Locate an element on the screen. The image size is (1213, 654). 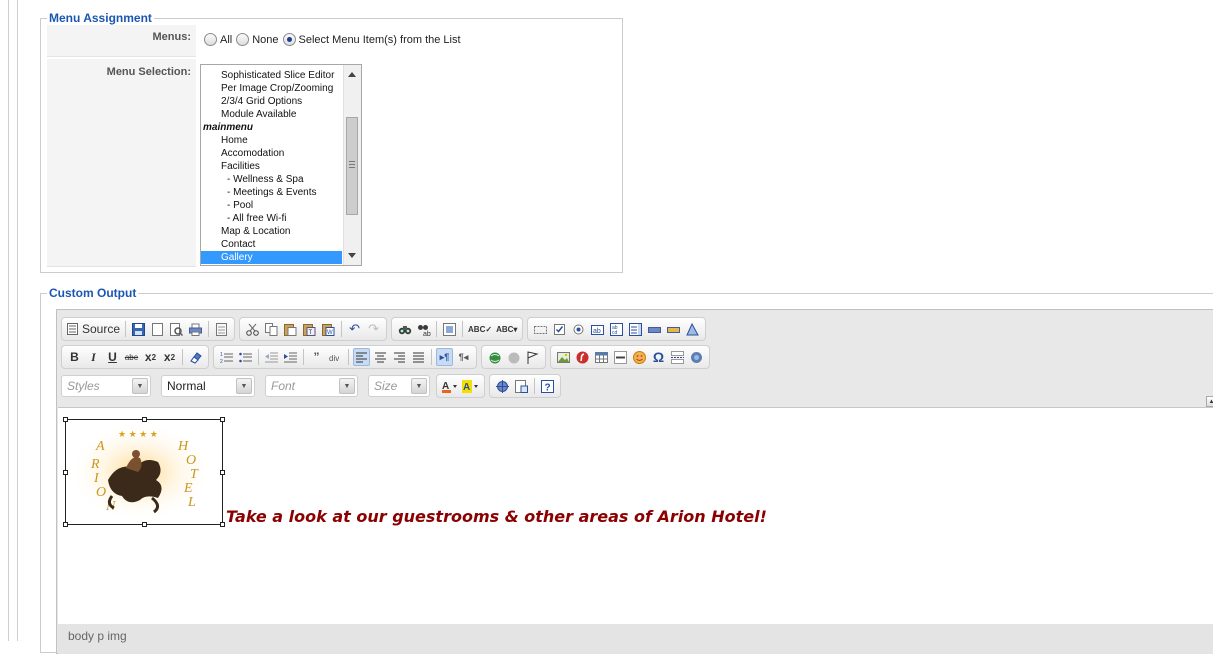
bold-icon: B is located at coordinates (74, 357).